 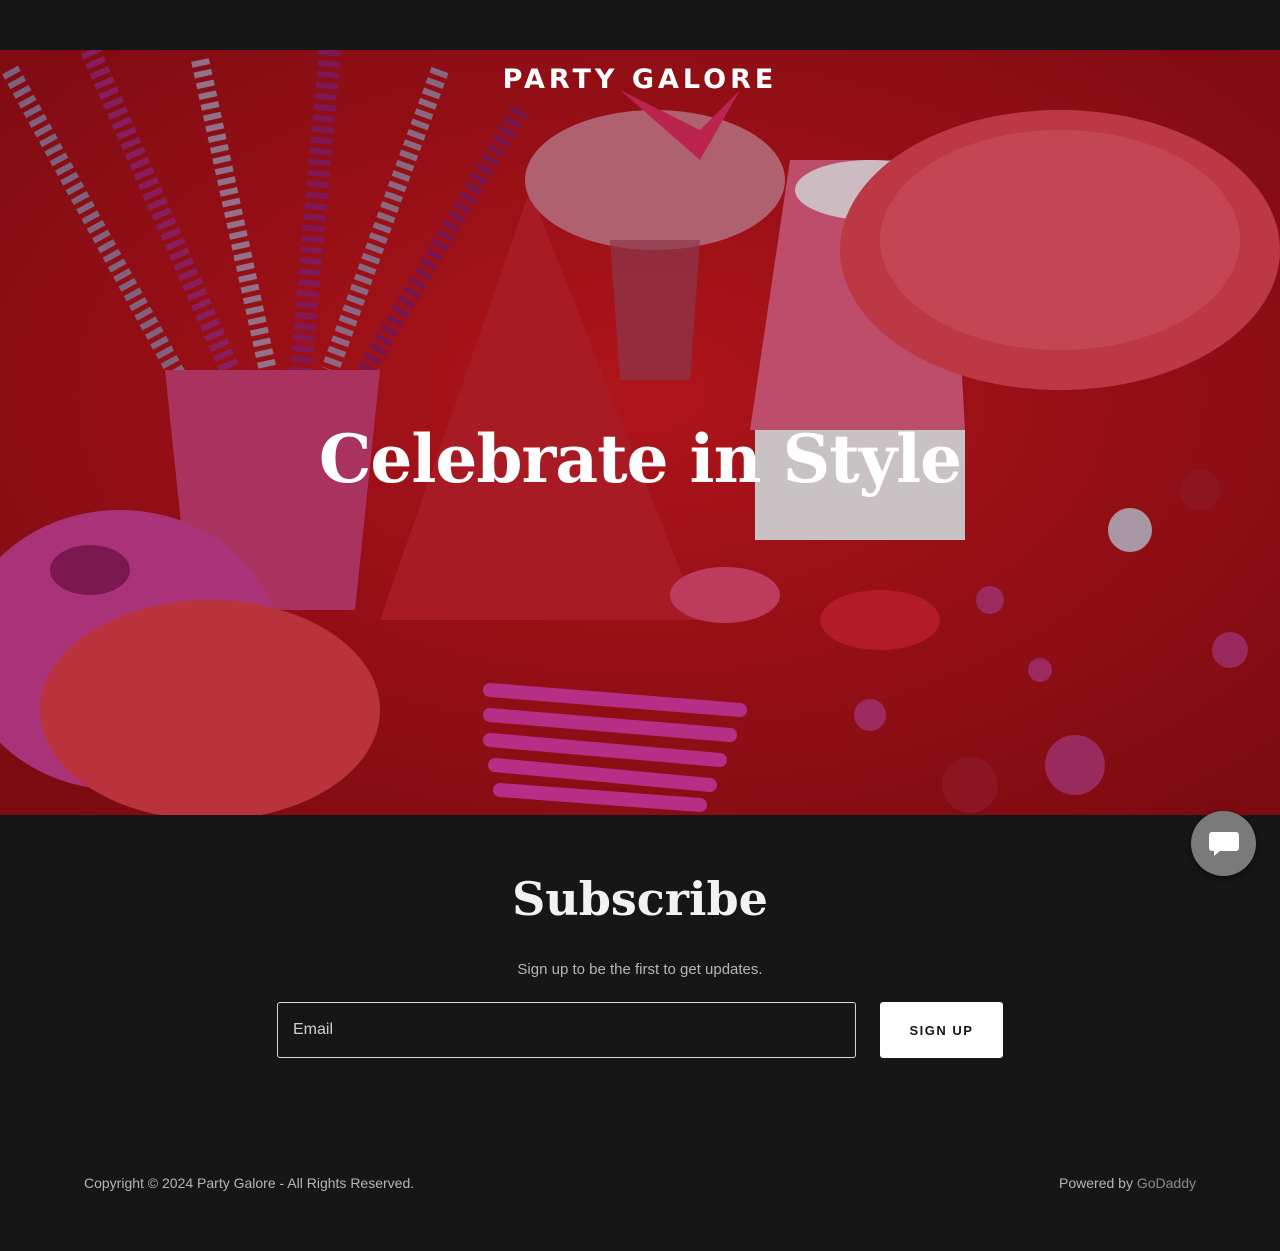 What do you see at coordinates (1166, 1183) in the screenshot?
I see `godaddy-link: GoDaddy` at bounding box center [1166, 1183].